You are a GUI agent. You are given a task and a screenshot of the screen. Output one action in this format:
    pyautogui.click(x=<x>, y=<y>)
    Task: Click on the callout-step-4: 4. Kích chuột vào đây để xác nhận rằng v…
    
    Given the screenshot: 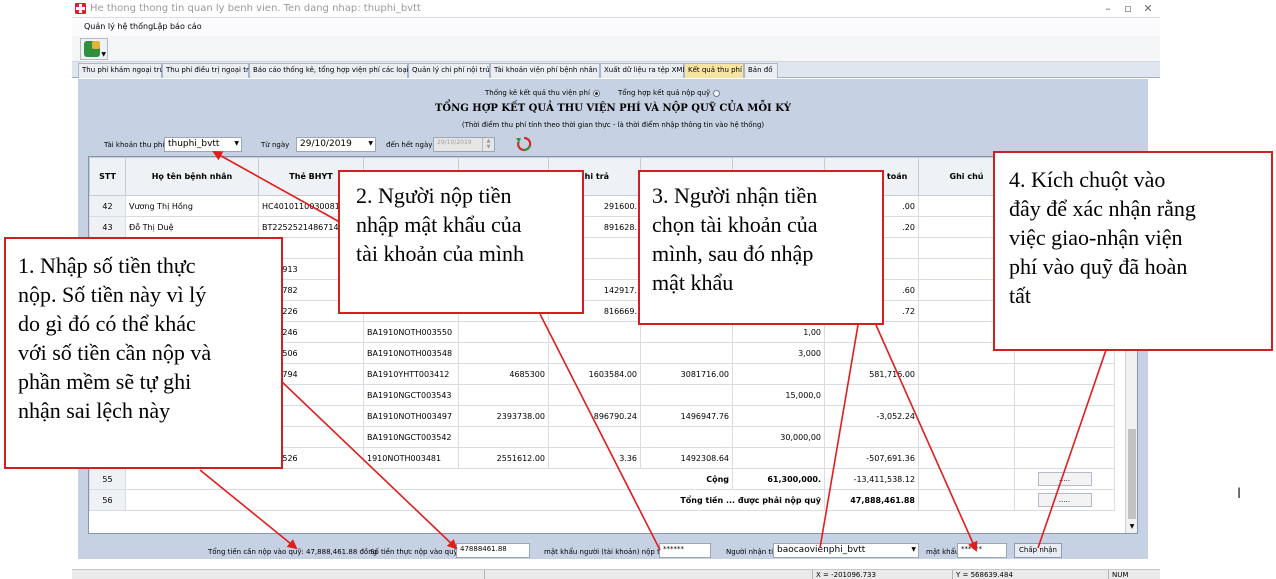 What is the action you would take?
    pyautogui.click(x=1133, y=251)
    